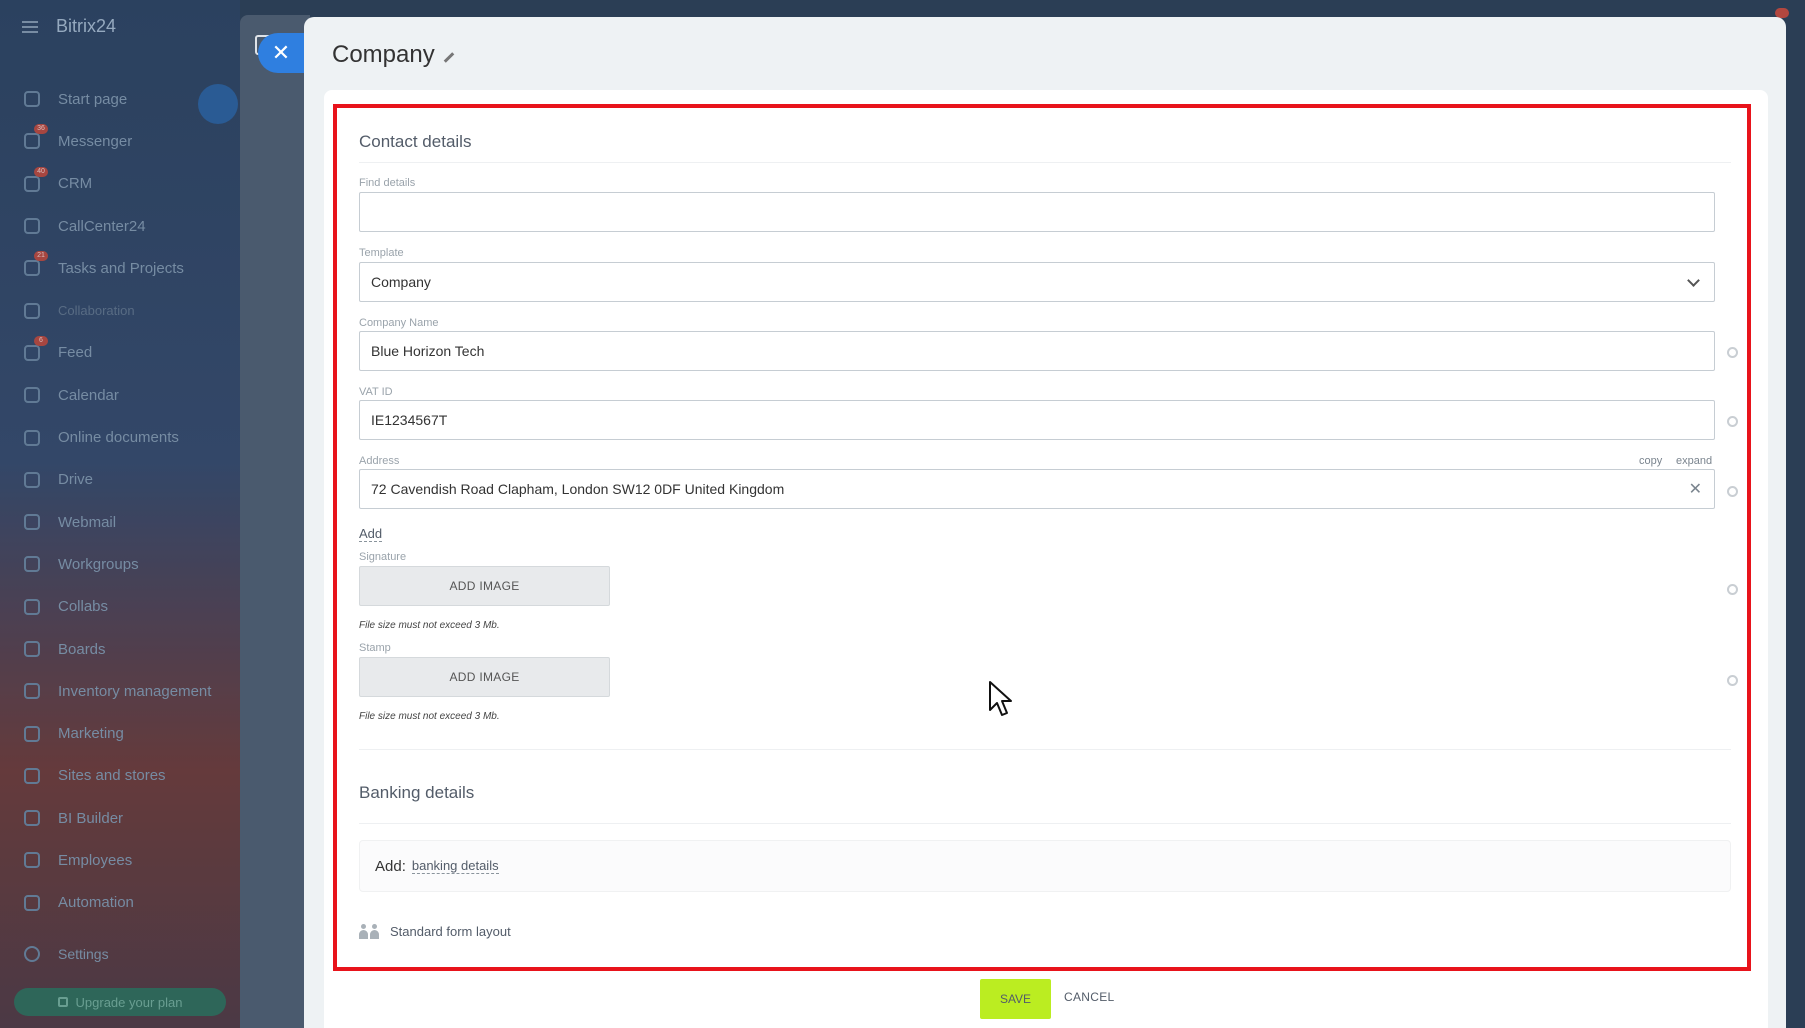 The width and height of the screenshot is (1805, 1028). What do you see at coordinates (455, 866) in the screenshot?
I see `add-banking-details-link: banking details` at bounding box center [455, 866].